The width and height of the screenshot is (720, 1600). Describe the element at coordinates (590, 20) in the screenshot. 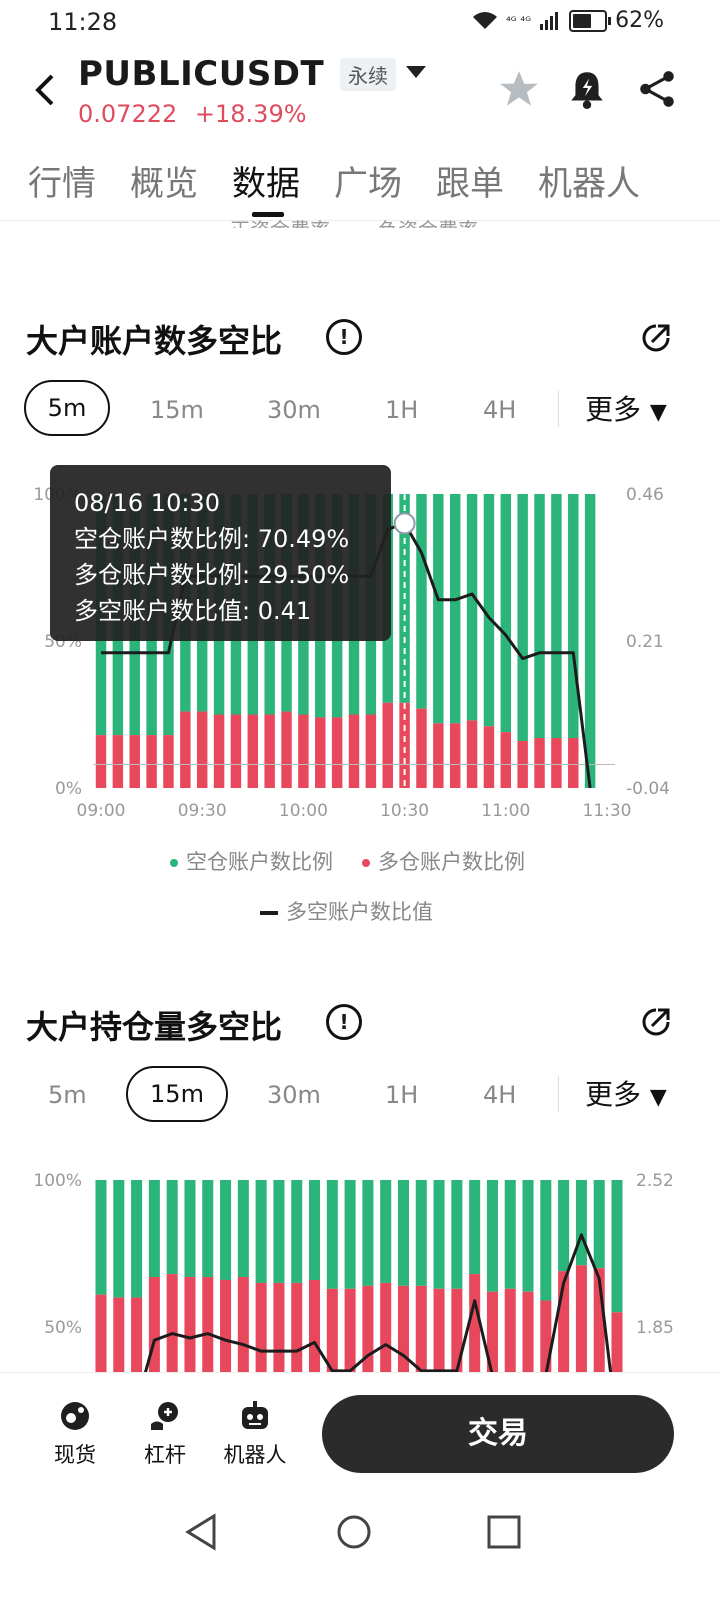

I see `battery-icon` at that location.